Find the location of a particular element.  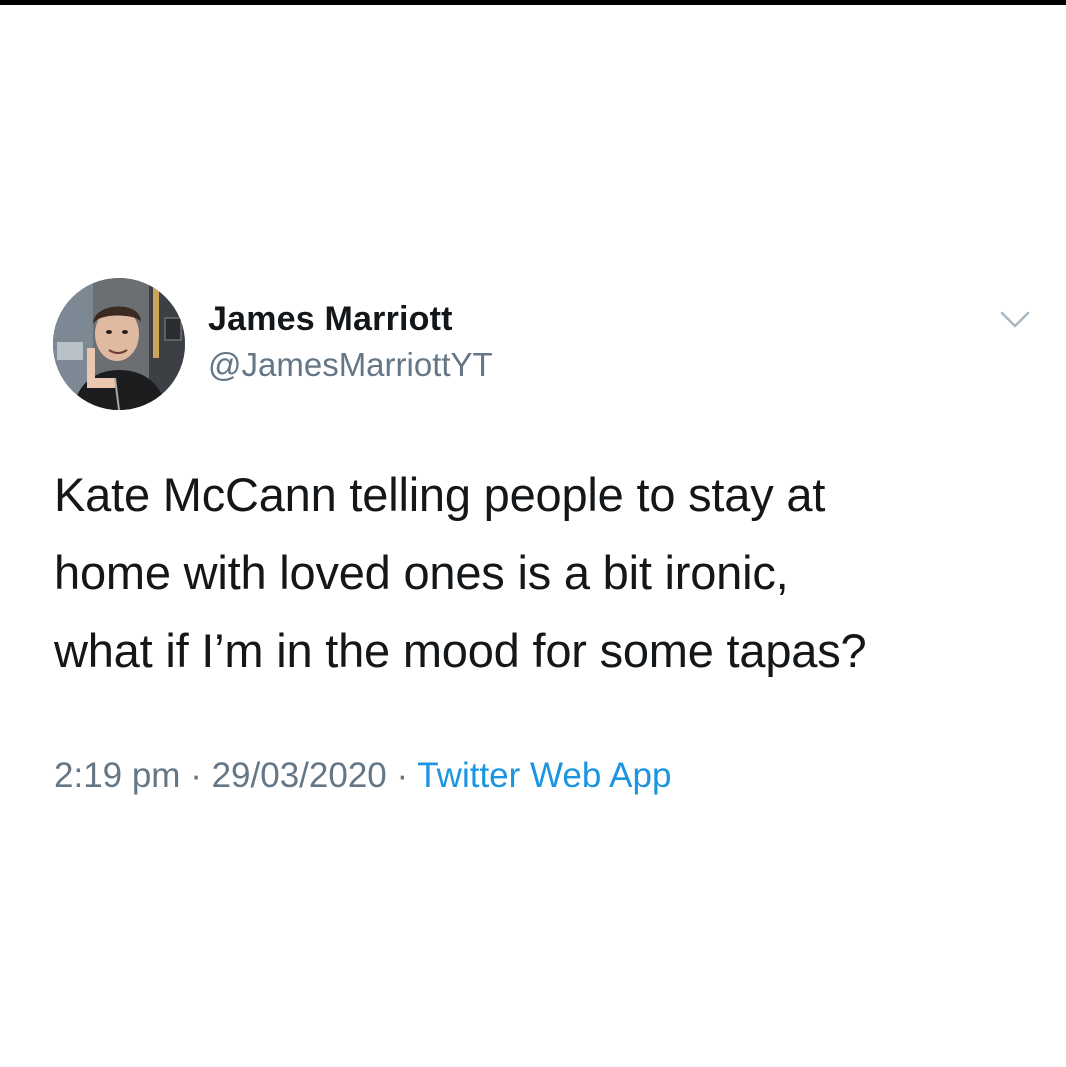

tweet-metadata: 2:19 pm · 29/03/2020 · Twitter Web App is located at coordinates (362, 776).